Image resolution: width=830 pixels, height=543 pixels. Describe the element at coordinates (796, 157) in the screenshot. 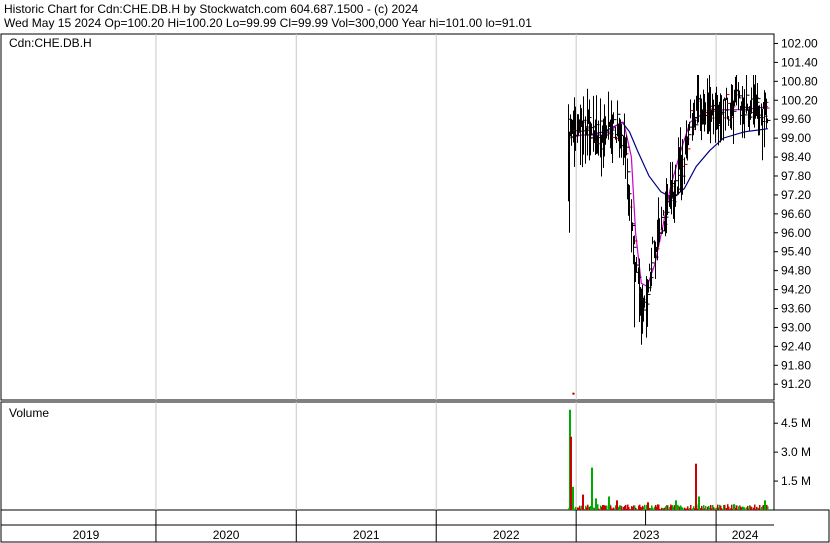

I see `price-tick-label: 98.40` at that location.